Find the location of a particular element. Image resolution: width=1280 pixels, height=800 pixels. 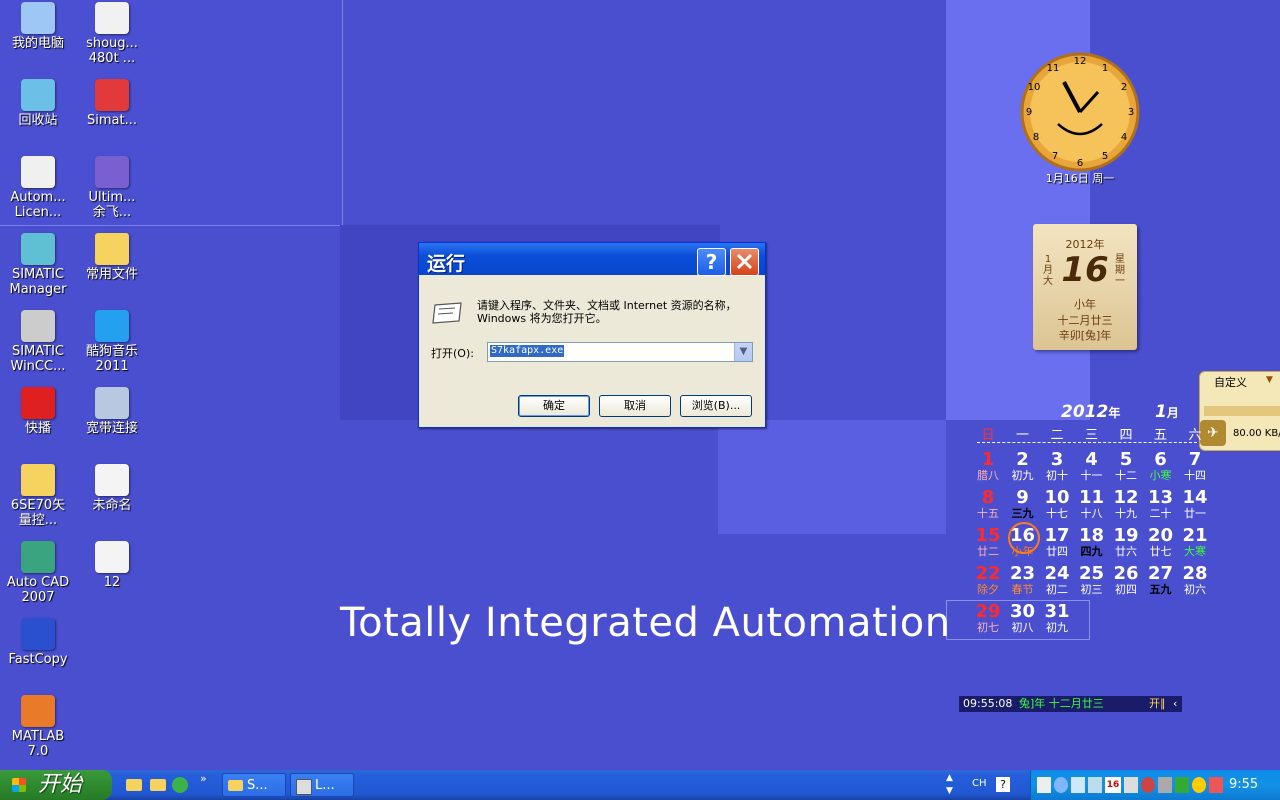

calendar-day: 17 廿四 is located at coordinates (1057, 542).